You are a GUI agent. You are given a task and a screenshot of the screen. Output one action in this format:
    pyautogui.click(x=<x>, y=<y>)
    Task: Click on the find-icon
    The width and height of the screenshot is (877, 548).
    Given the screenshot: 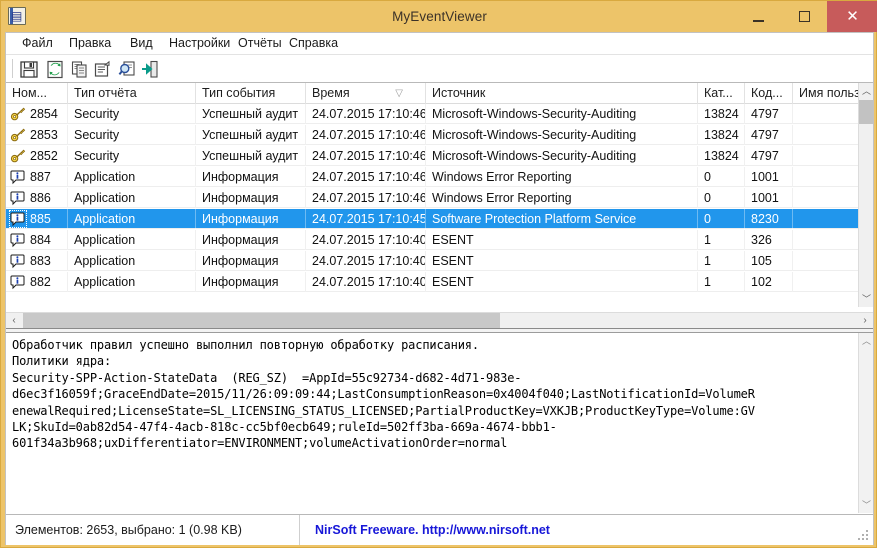 What is the action you would take?
    pyautogui.click(x=128, y=69)
    